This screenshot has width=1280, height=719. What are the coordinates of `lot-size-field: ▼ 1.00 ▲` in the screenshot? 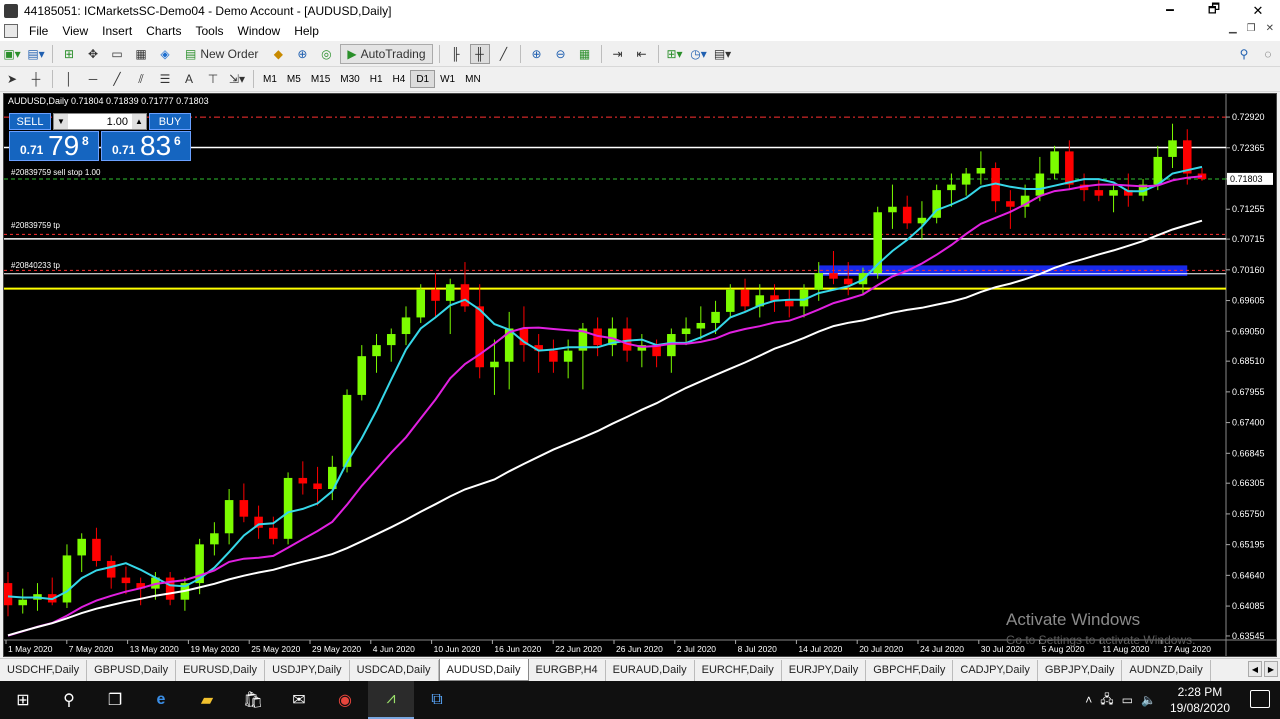 It's located at (100, 121).